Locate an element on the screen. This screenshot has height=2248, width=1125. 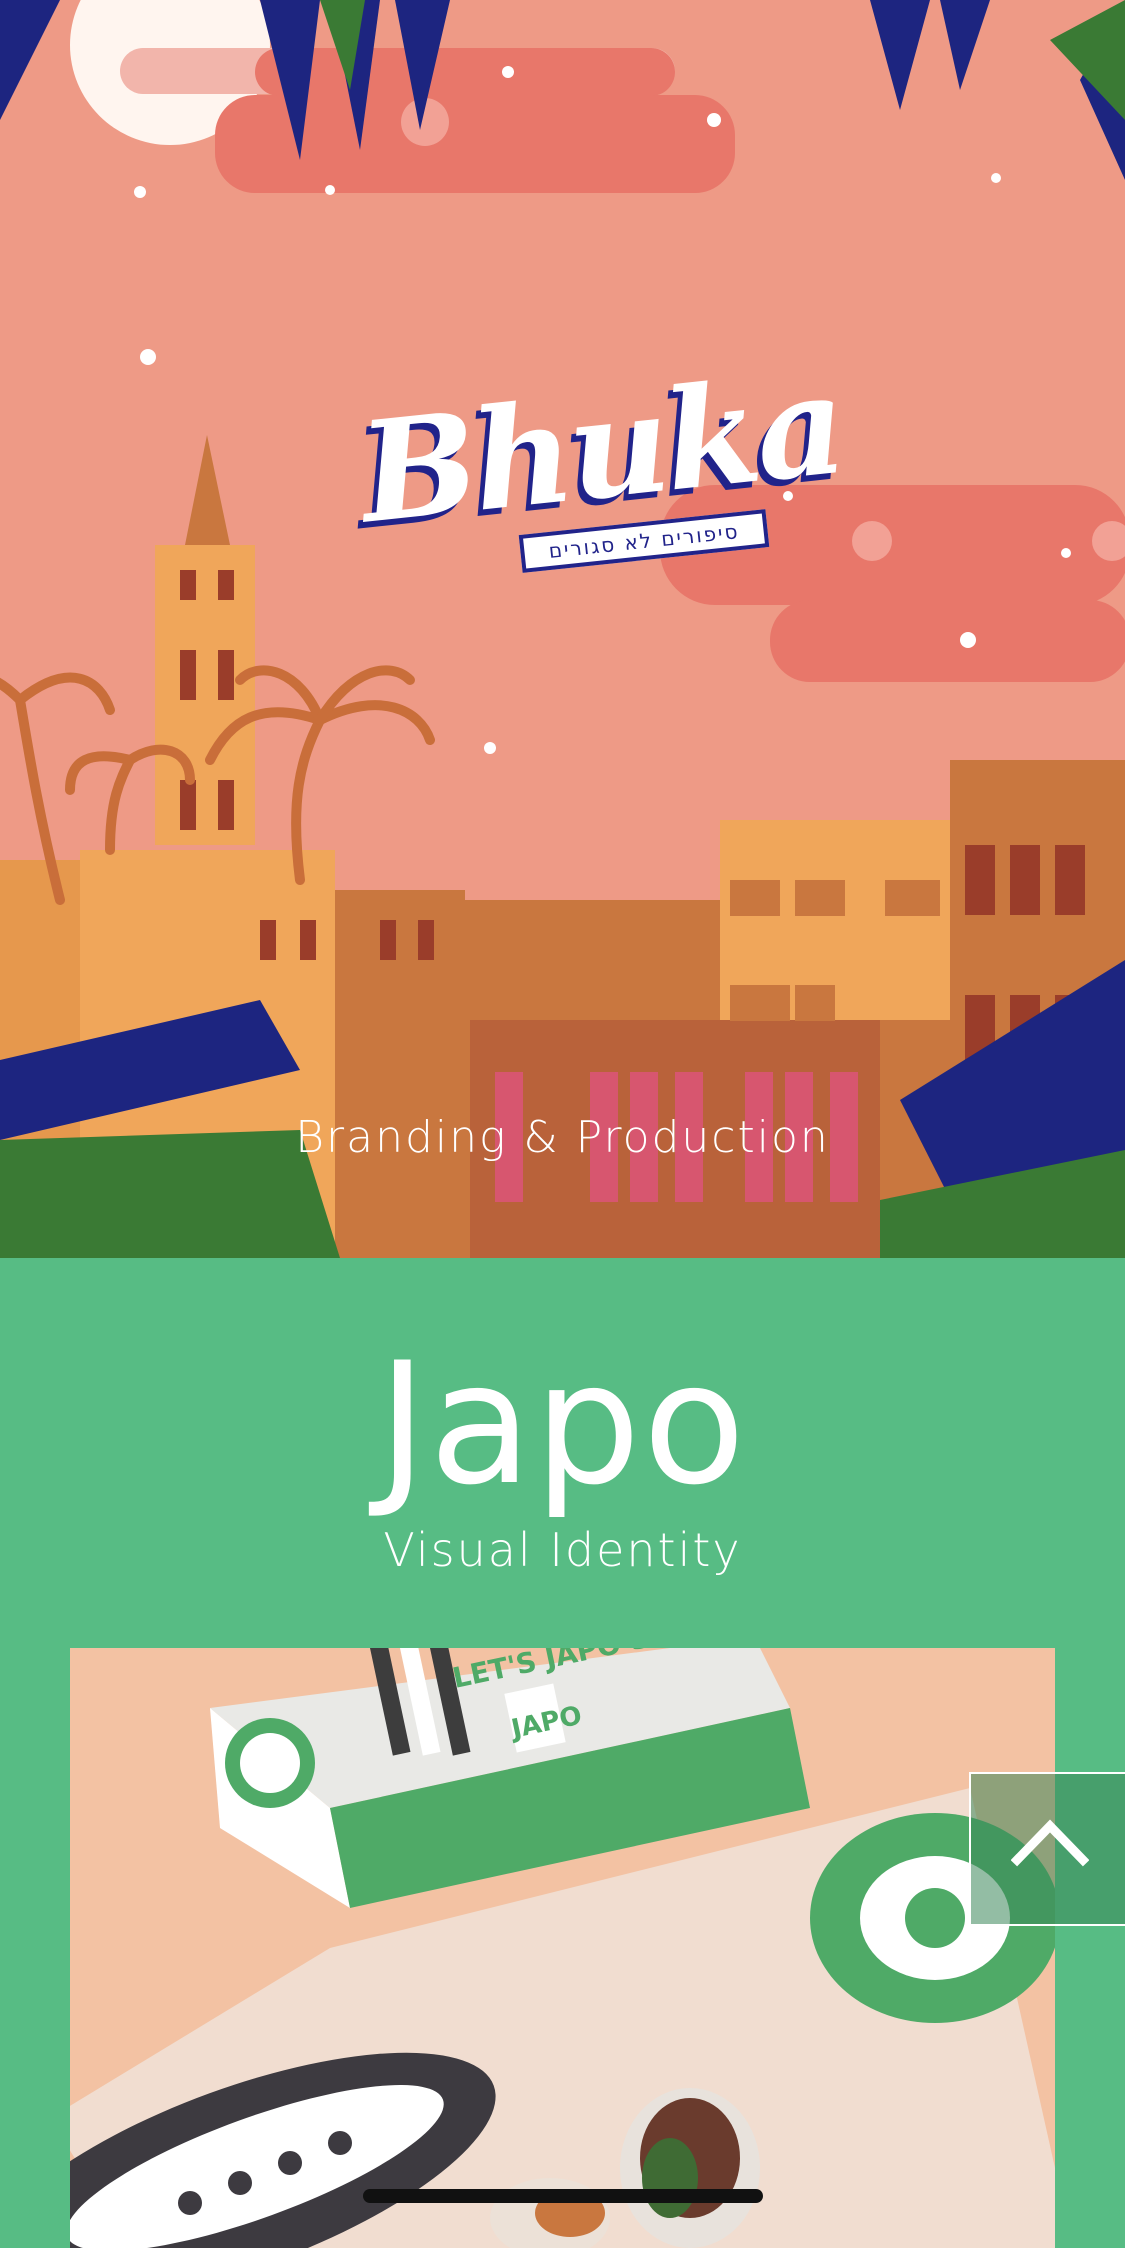
project-title: Japo is located at coordinates (562, 1424).